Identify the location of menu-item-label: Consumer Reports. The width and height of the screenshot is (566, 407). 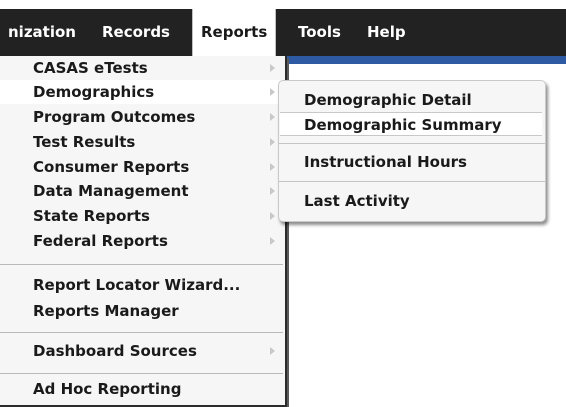
(111, 167).